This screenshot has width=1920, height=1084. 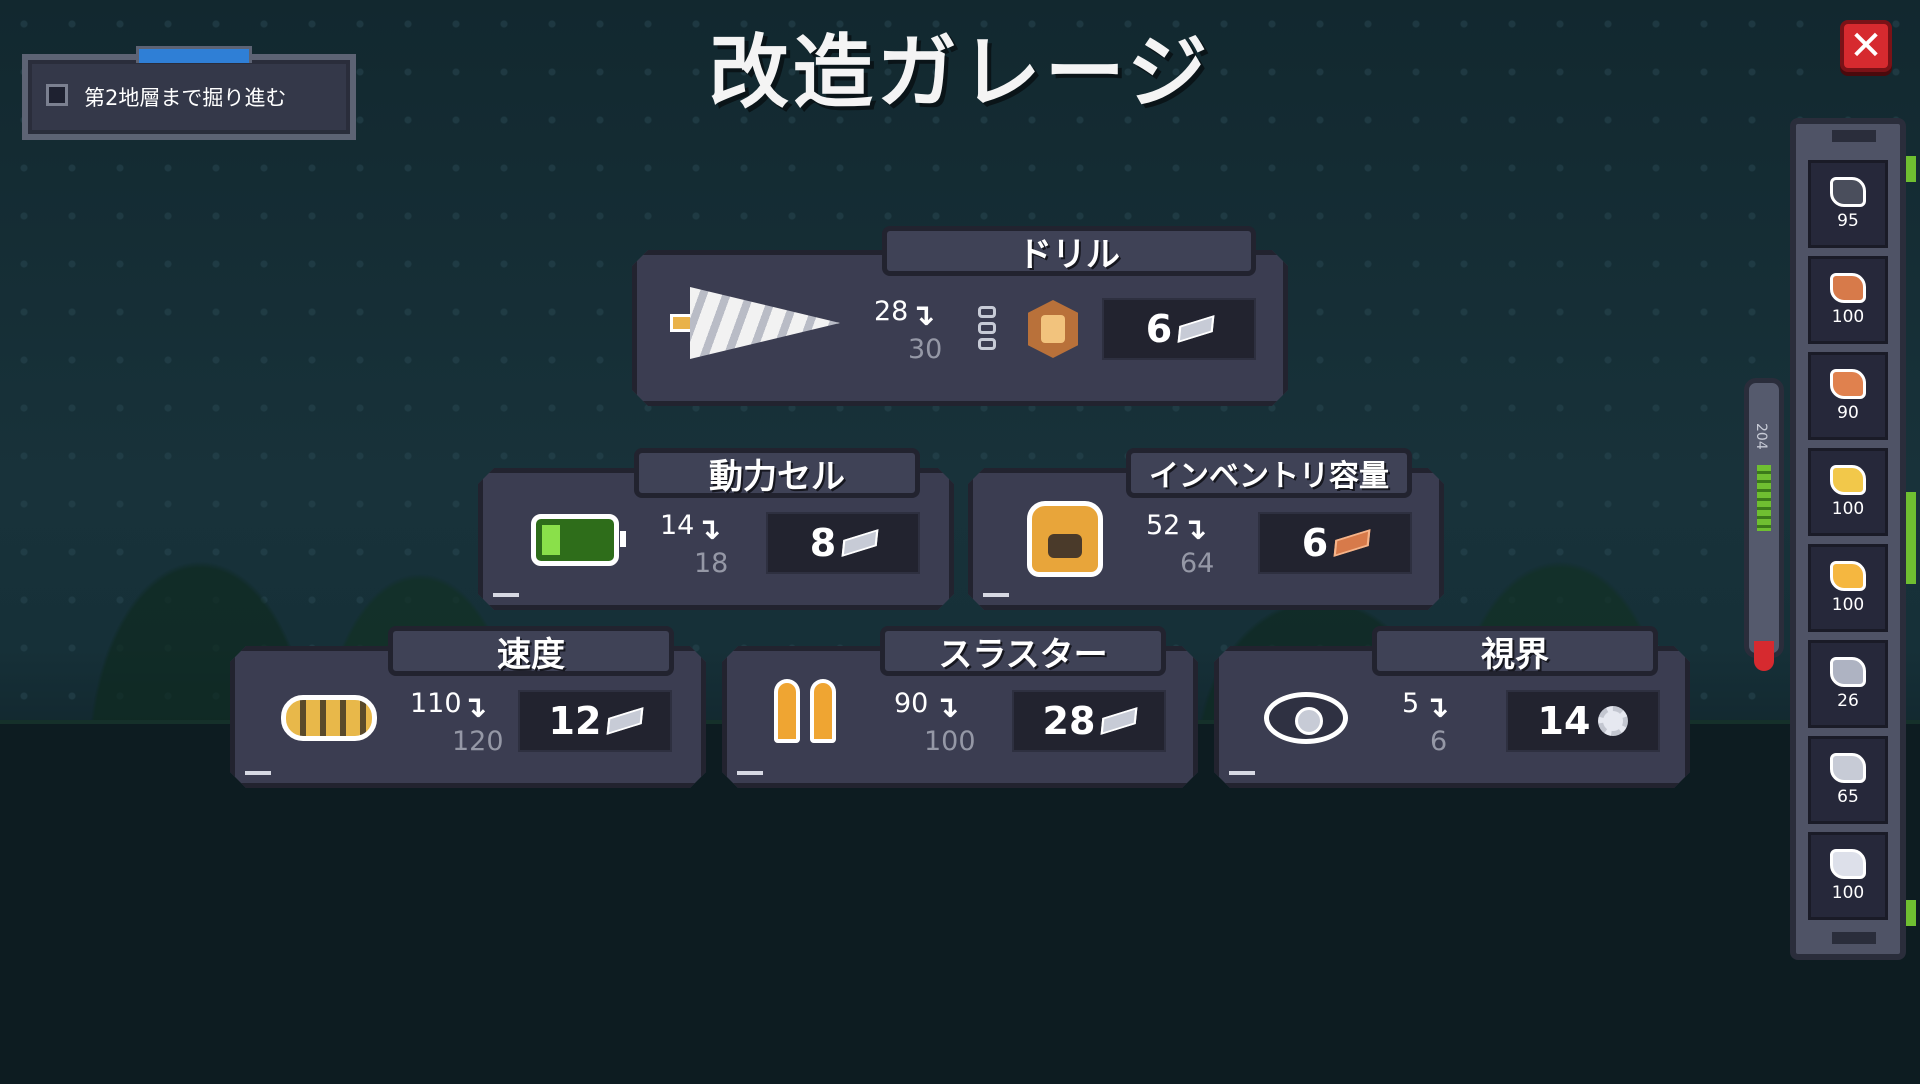 I want to click on inventory-next-value: 64, so click(x=1197, y=563).